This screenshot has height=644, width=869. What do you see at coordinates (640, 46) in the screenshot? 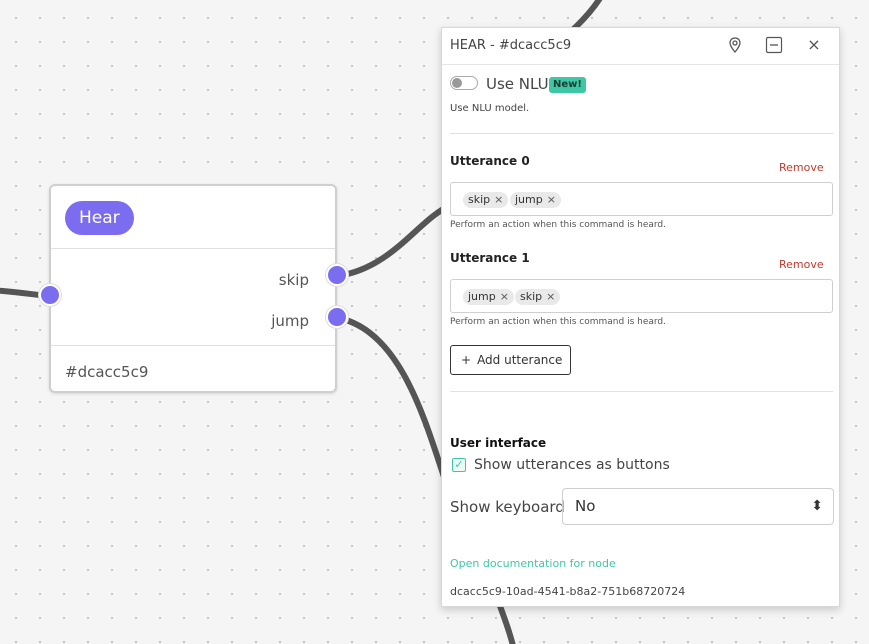
I see `panel-header: HEAR - #dcacc5c9 ×` at bounding box center [640, 46].